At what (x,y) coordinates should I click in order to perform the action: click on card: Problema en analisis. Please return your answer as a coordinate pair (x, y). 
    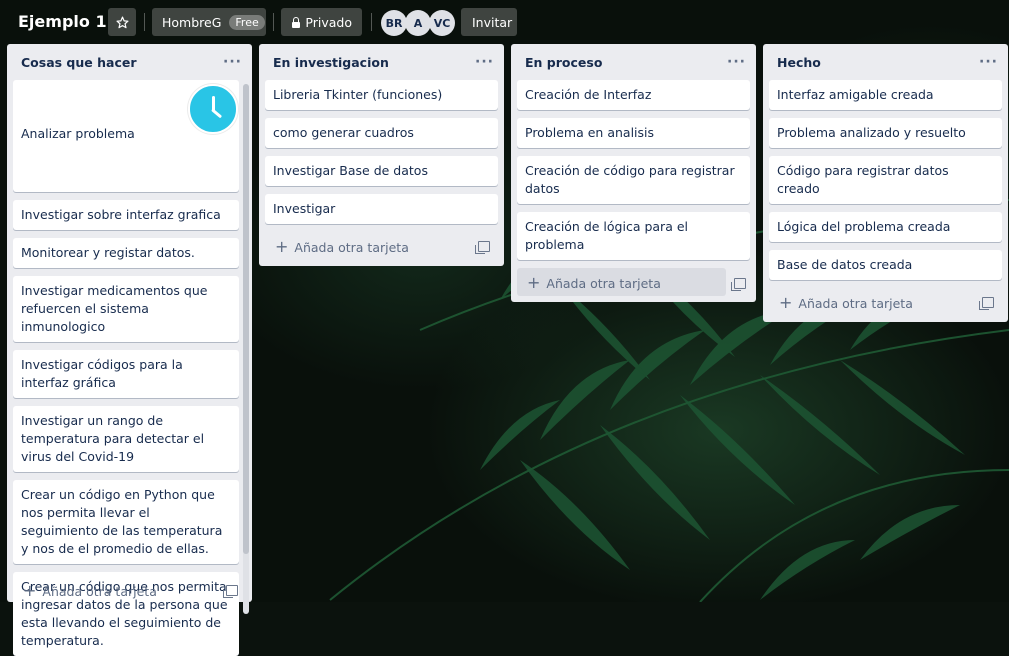
    Looking at the image, I should click on (633, 133).